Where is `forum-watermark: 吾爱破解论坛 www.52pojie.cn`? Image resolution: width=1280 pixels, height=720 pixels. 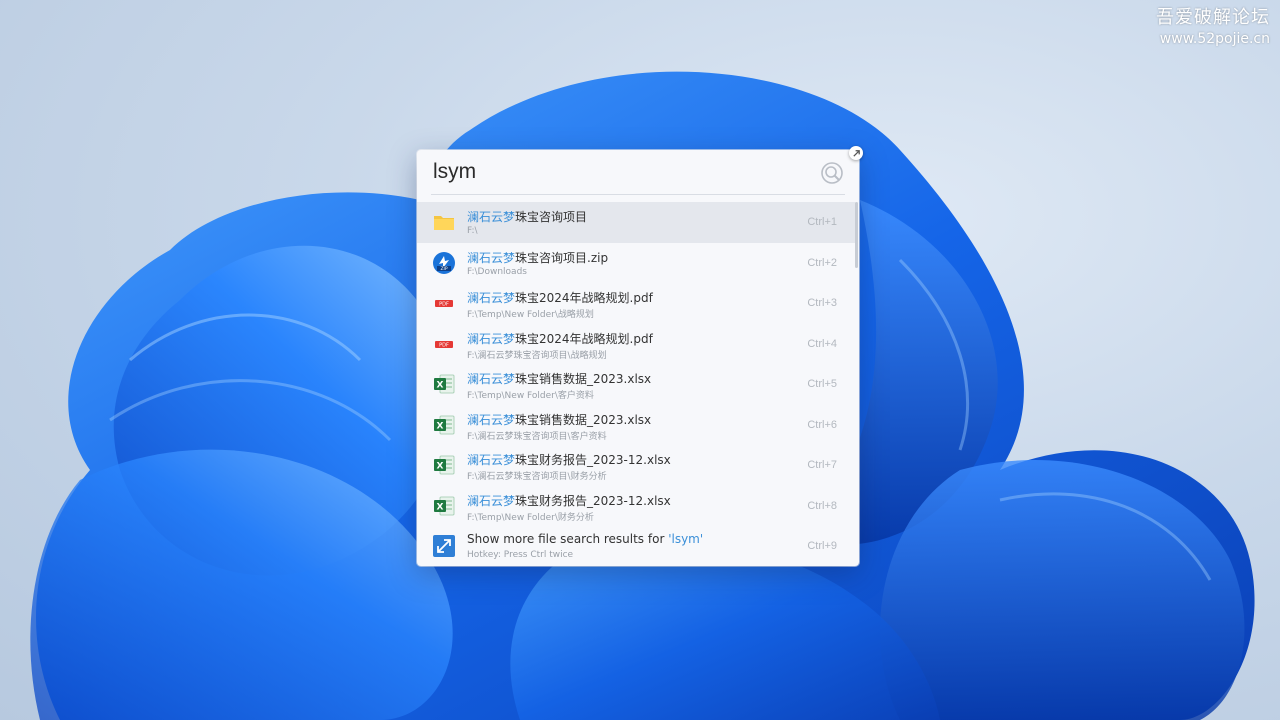 forum-watermark: 吾爱破解论坛 www.52pojie.cn is located at coordinates (1213, 27).